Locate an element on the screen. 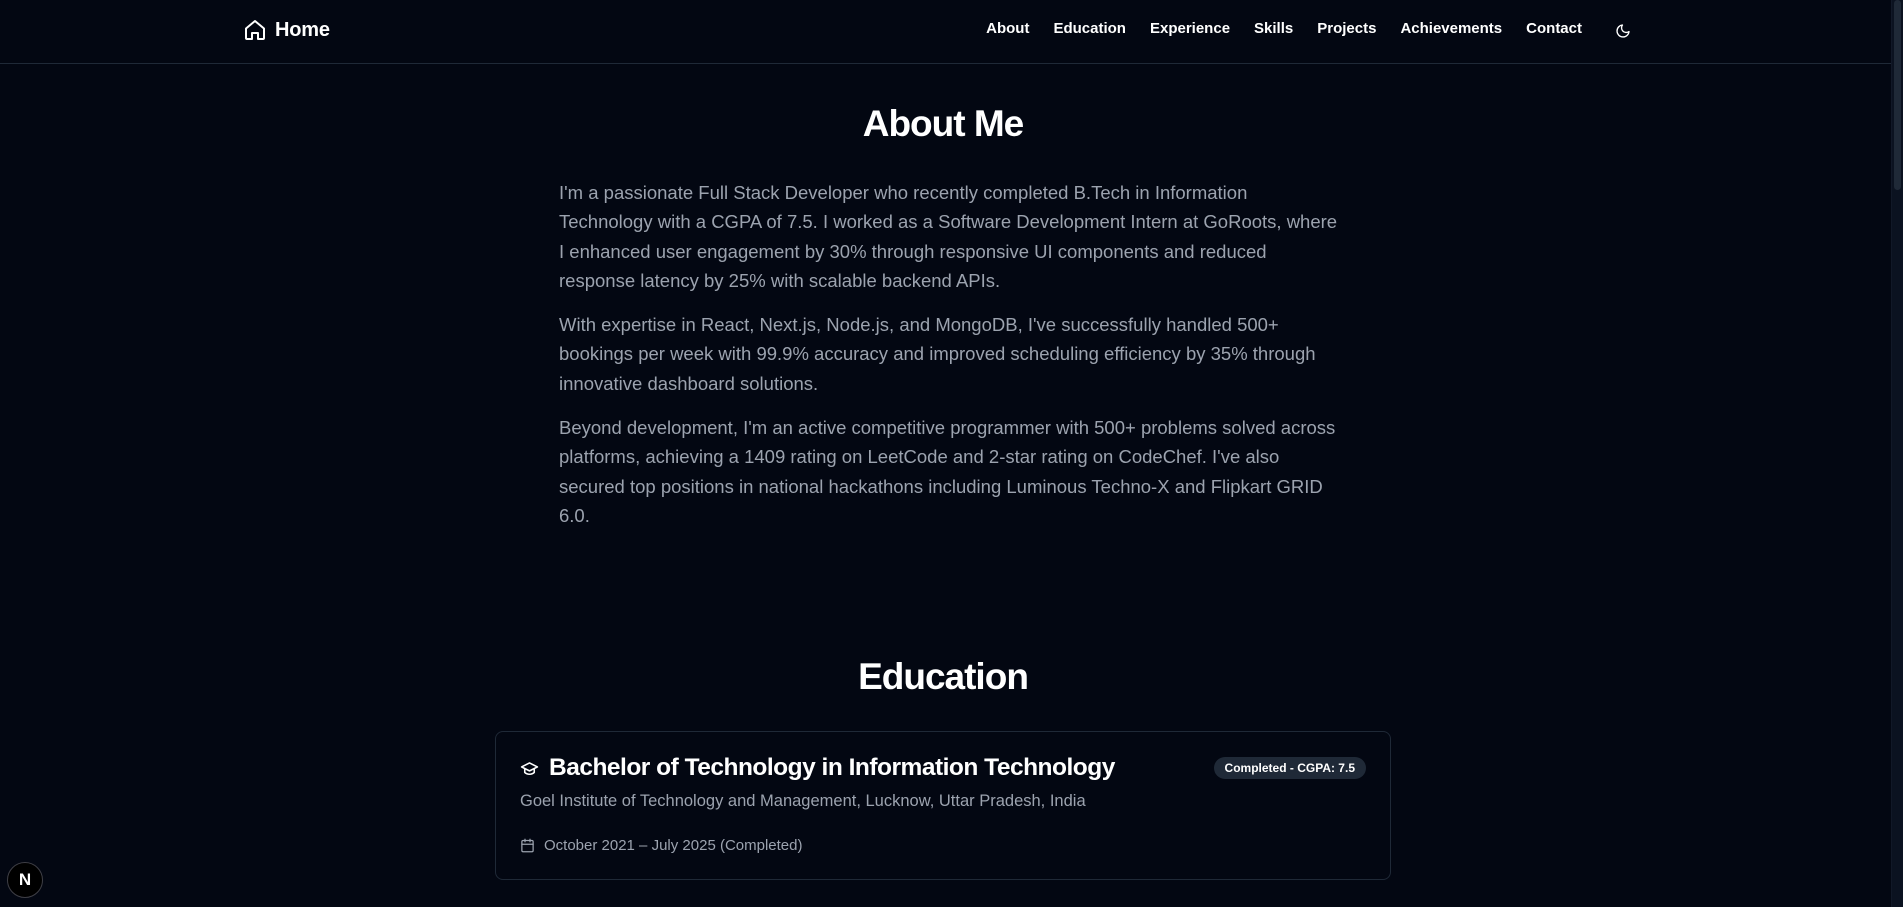 The width and height of the screenshot is (1903, 907). nav-contact: Contact is located at coordinates (1554, 28).